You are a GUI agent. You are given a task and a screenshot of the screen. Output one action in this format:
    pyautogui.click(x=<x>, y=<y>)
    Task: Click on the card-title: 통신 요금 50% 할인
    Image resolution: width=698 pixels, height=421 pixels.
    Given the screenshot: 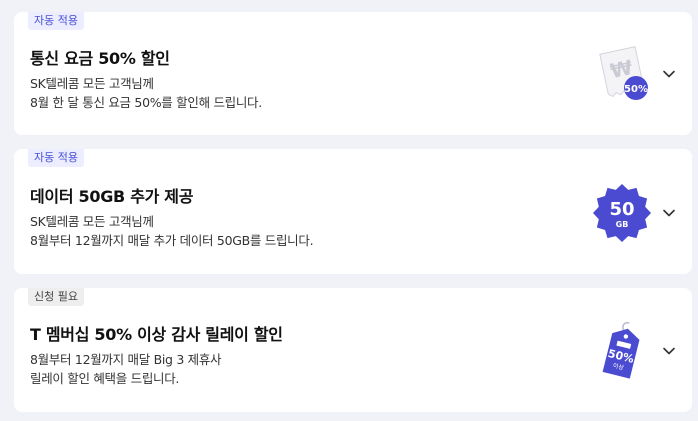 What is the action you would take?
    pyautogui.click(x=100, y=58)
    